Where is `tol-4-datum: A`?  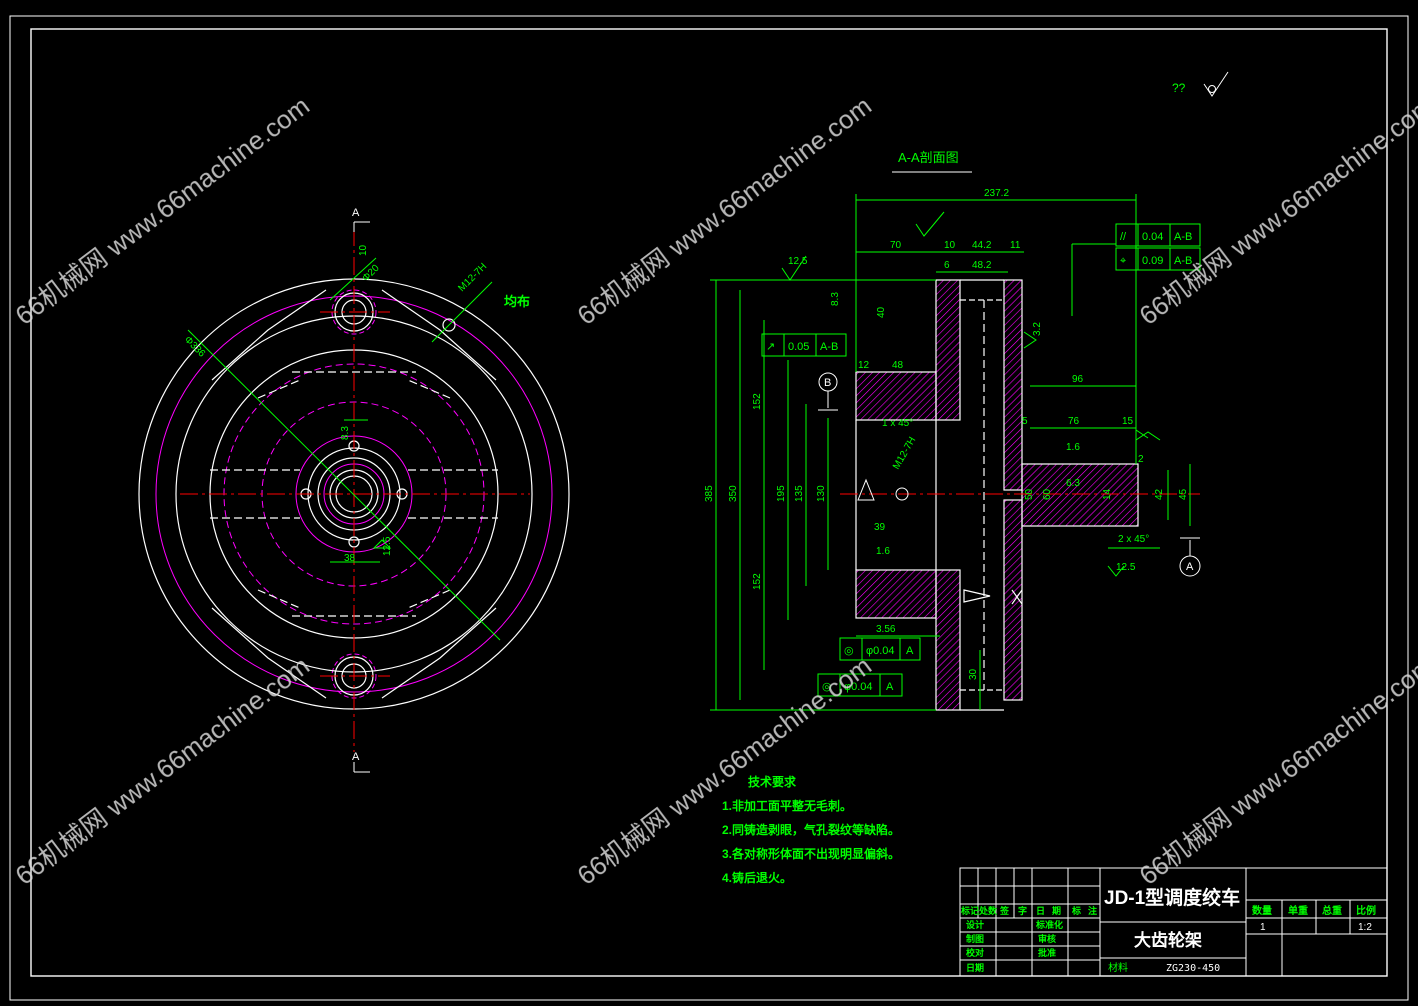
tol-4-datum: A is located at coordinates (910, 651).